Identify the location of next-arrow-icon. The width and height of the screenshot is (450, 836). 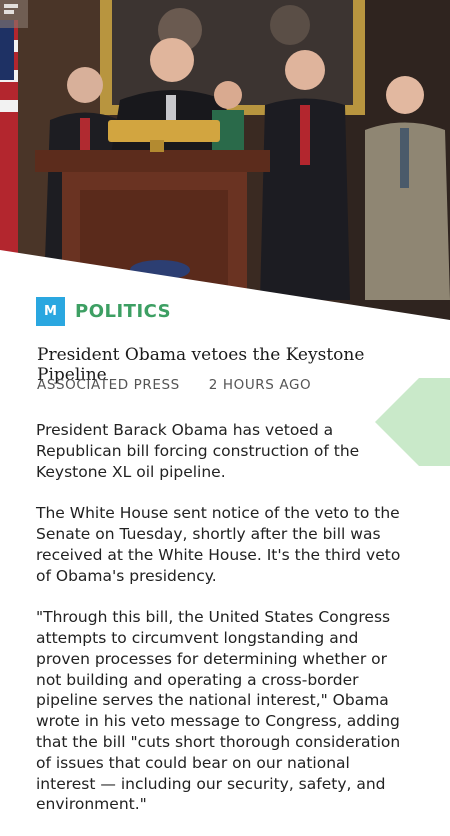
(412, 422).